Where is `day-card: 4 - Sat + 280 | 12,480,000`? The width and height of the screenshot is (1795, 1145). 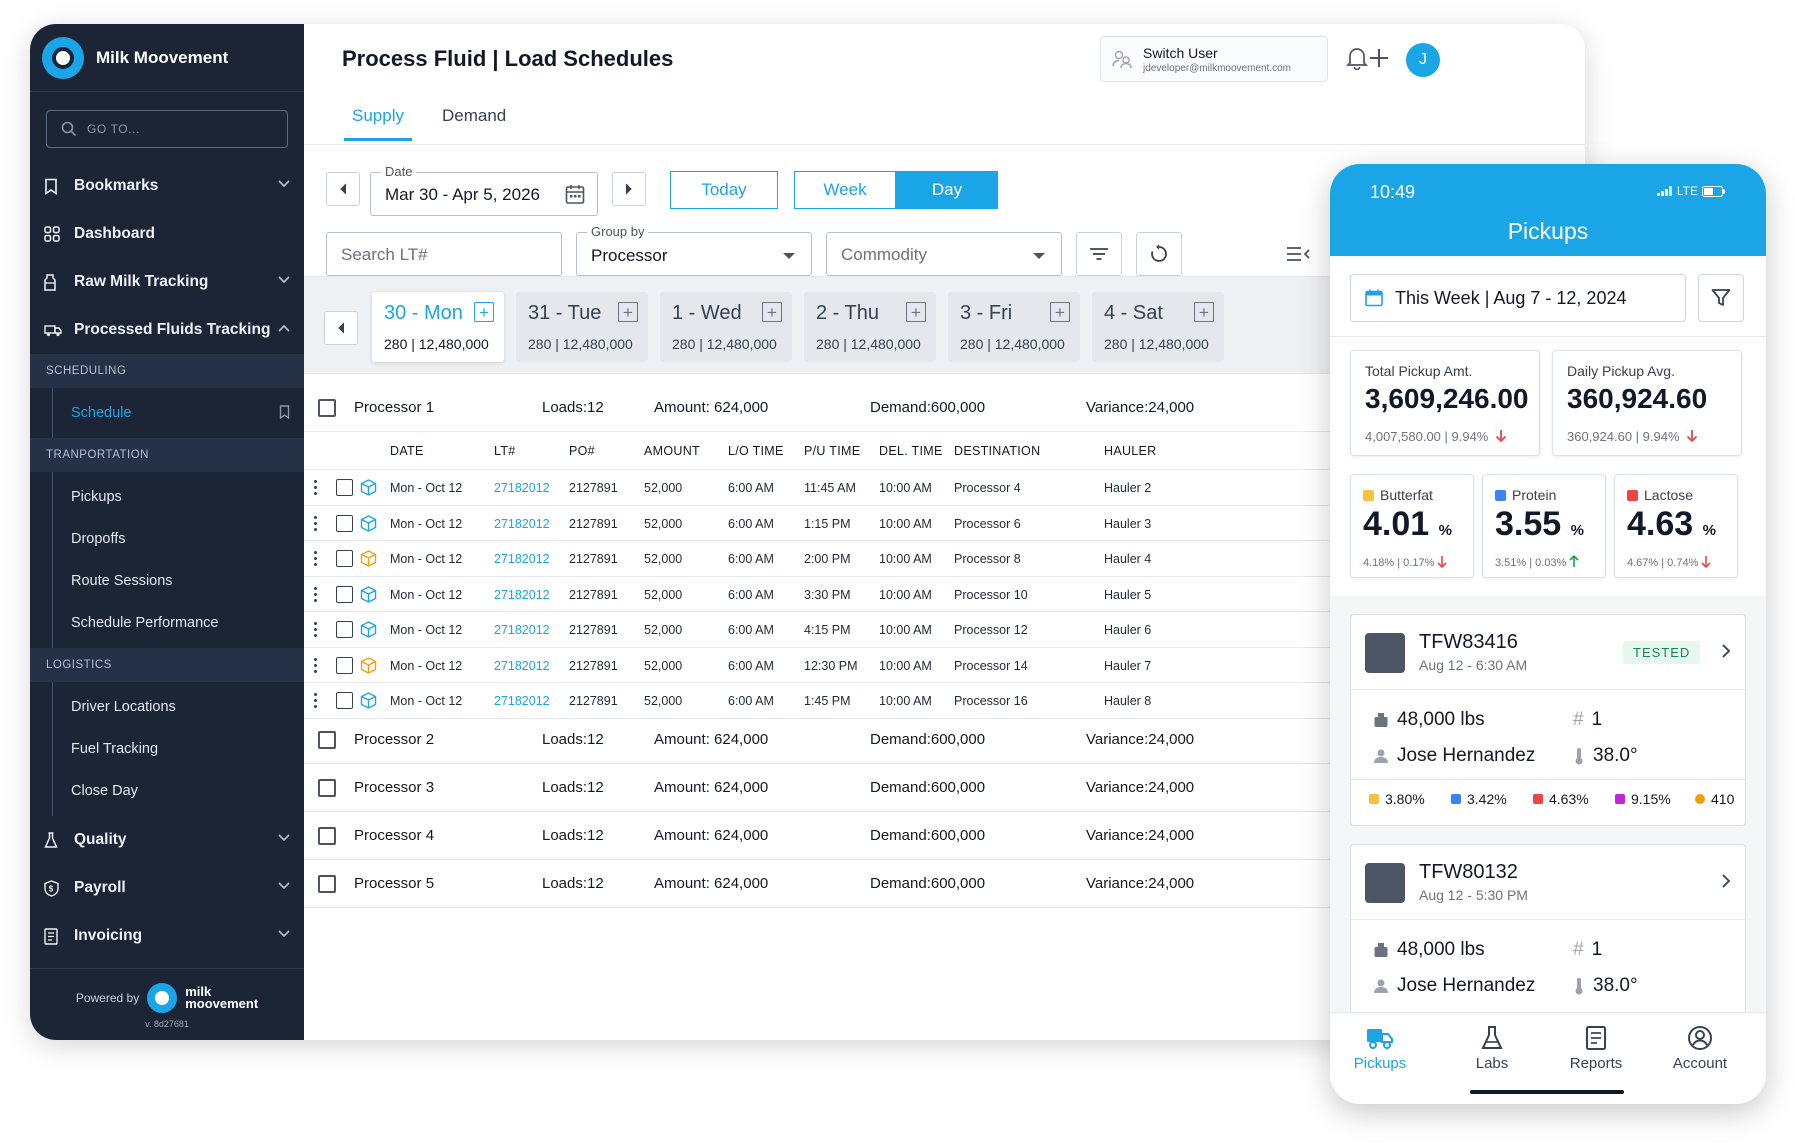
day-card: 4 - Sat + 280 | 12,480,000 is located at coordinates (1158, 327).